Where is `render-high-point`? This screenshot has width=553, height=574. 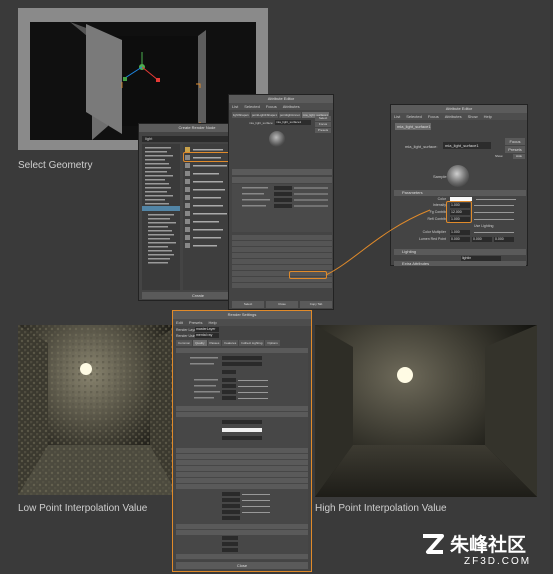
render-high-point is located at coordinates (426, 411).